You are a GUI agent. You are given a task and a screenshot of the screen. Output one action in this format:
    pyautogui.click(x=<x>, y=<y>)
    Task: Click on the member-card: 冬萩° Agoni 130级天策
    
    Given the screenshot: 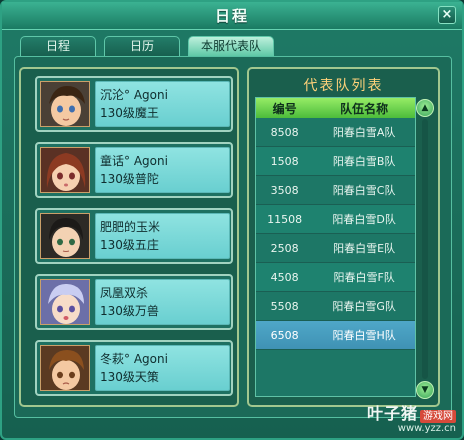 What is the action you would take?
    pyautogui.click(x=134, y=368)
    